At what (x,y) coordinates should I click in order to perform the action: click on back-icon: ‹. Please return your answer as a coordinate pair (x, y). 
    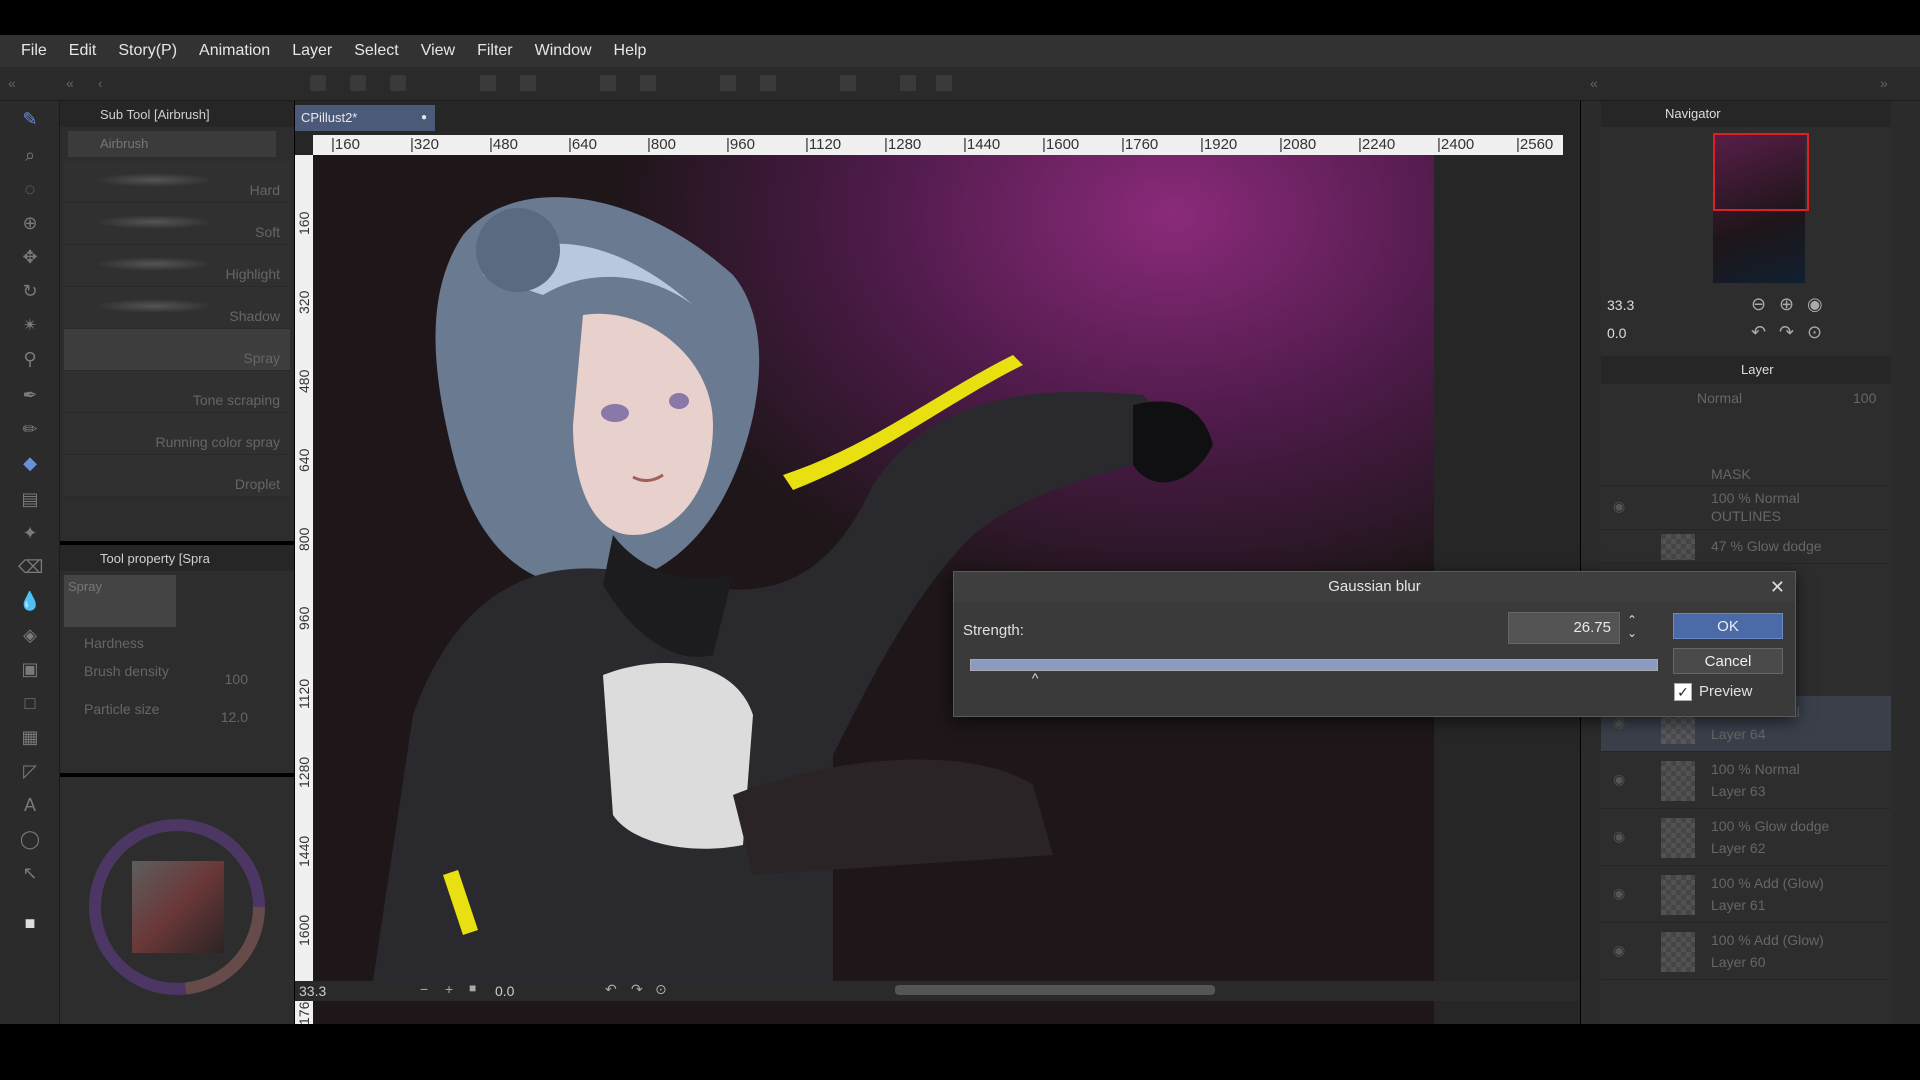
    Looking at the image, I should click on (106, 83).